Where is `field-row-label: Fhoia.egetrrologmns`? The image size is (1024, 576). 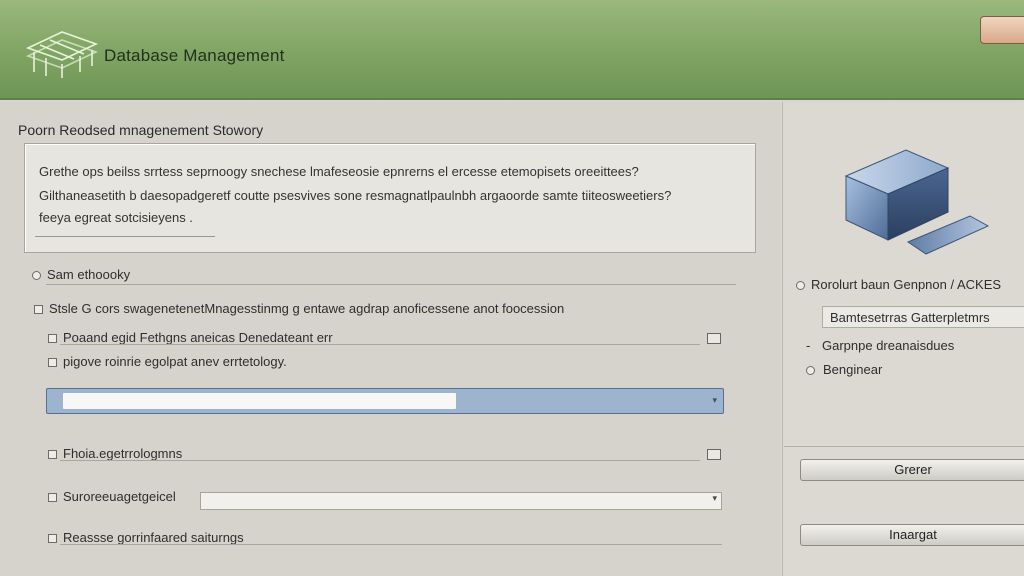
field-row-label: Fhoia.egetrrologmns is located at coordinates (123, 453).